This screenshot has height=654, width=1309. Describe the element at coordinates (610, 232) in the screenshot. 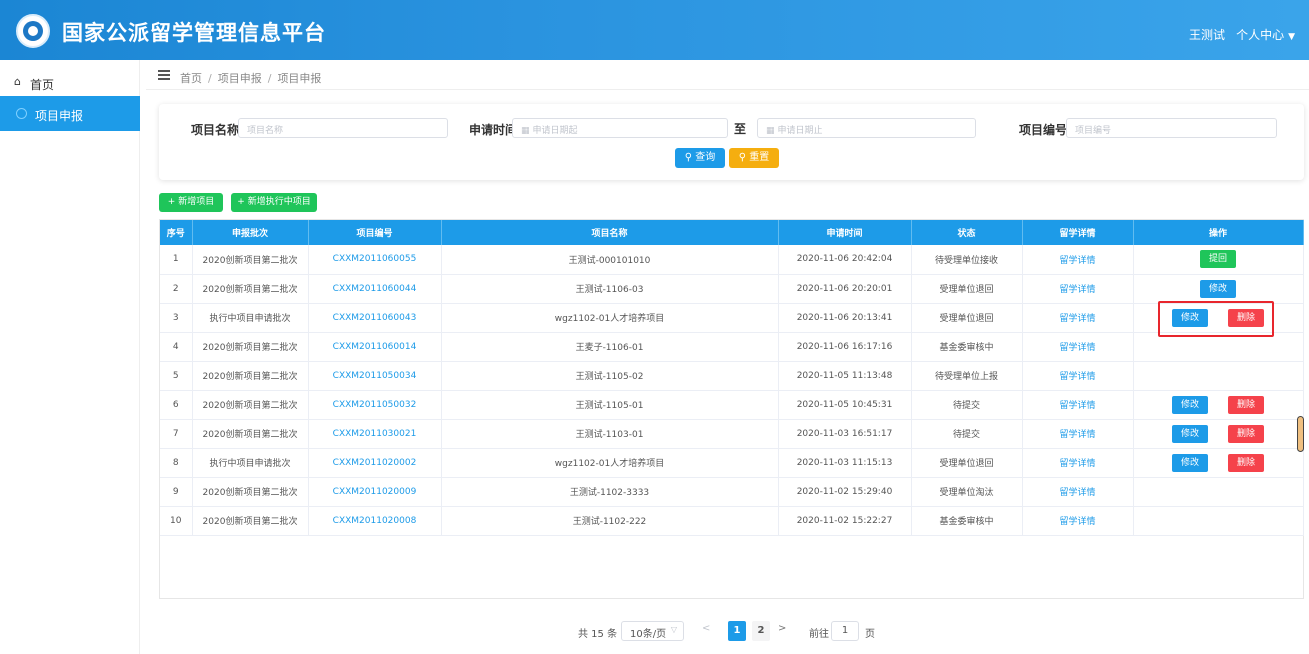

I see `column-header: 项目名称` at that location.